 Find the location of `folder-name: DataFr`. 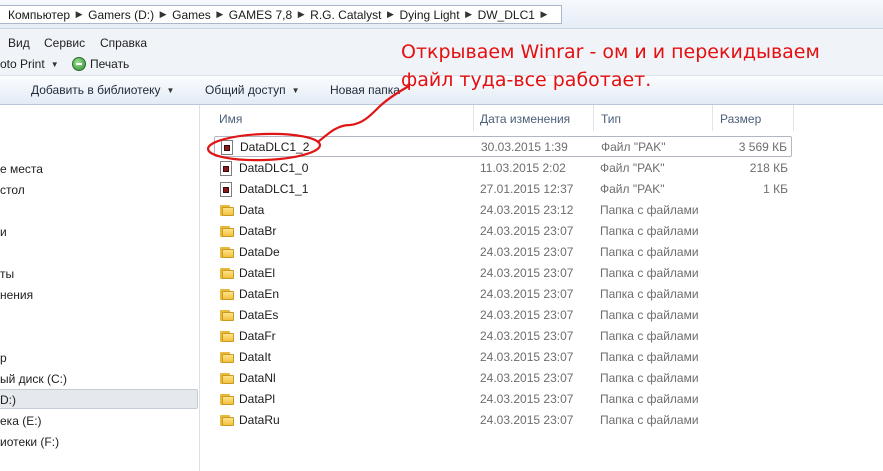

folder-name: DataFr is located at coordinates (257, 336).